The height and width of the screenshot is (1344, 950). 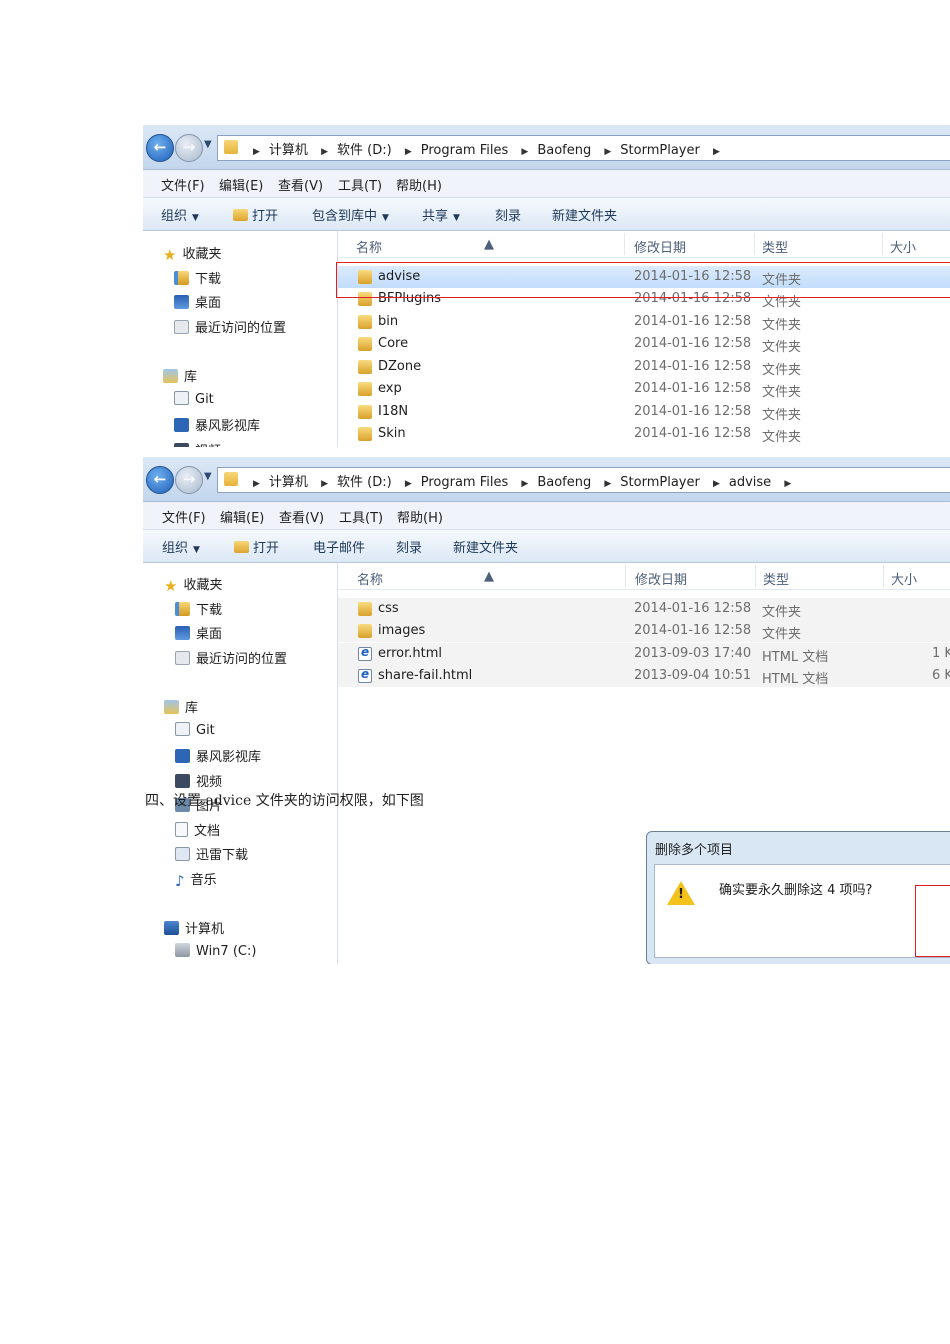 What do you see at coordinates (350, 214) in the screenshot?
I see `include-in-library-button: 包含到库中 ▼` at bounding box center [350, 214].